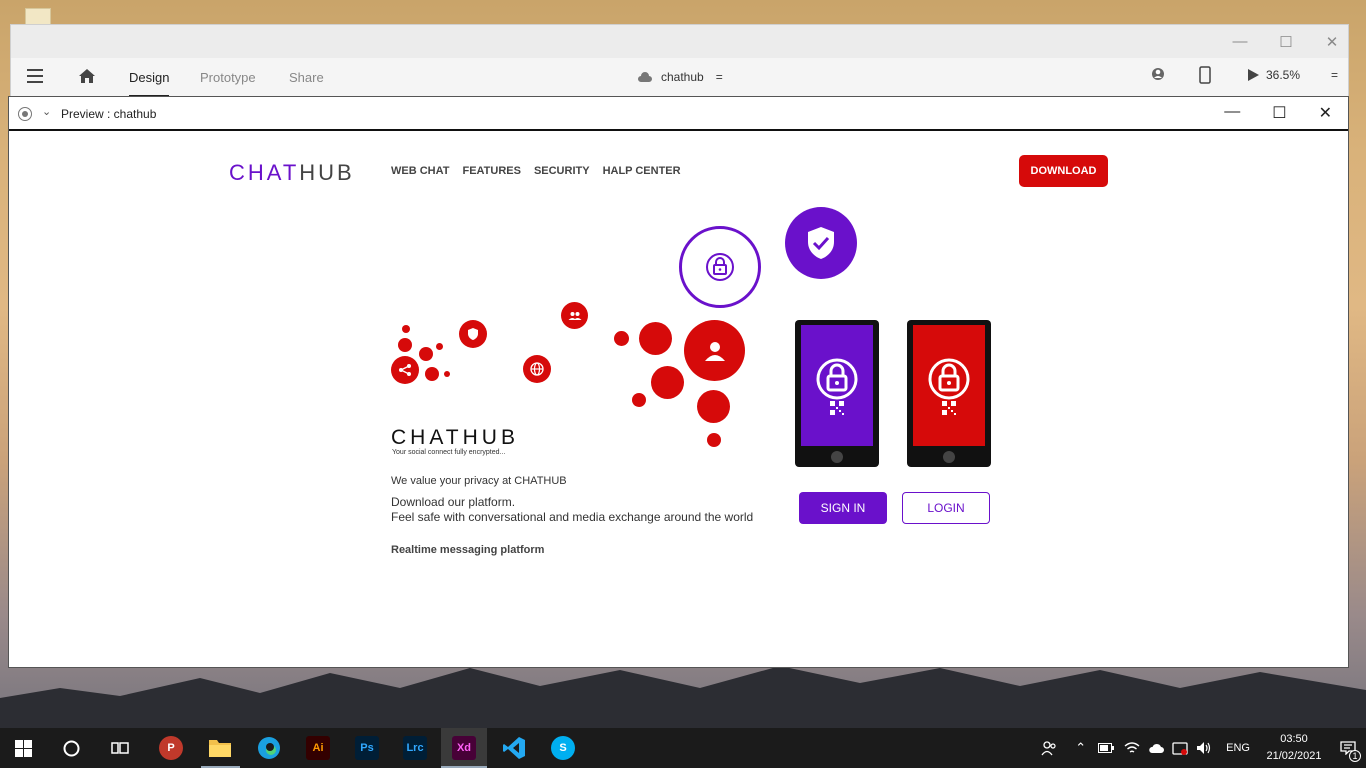  I want to click on system-clock: 03:50 21/02/2021, so click(1294, 748).